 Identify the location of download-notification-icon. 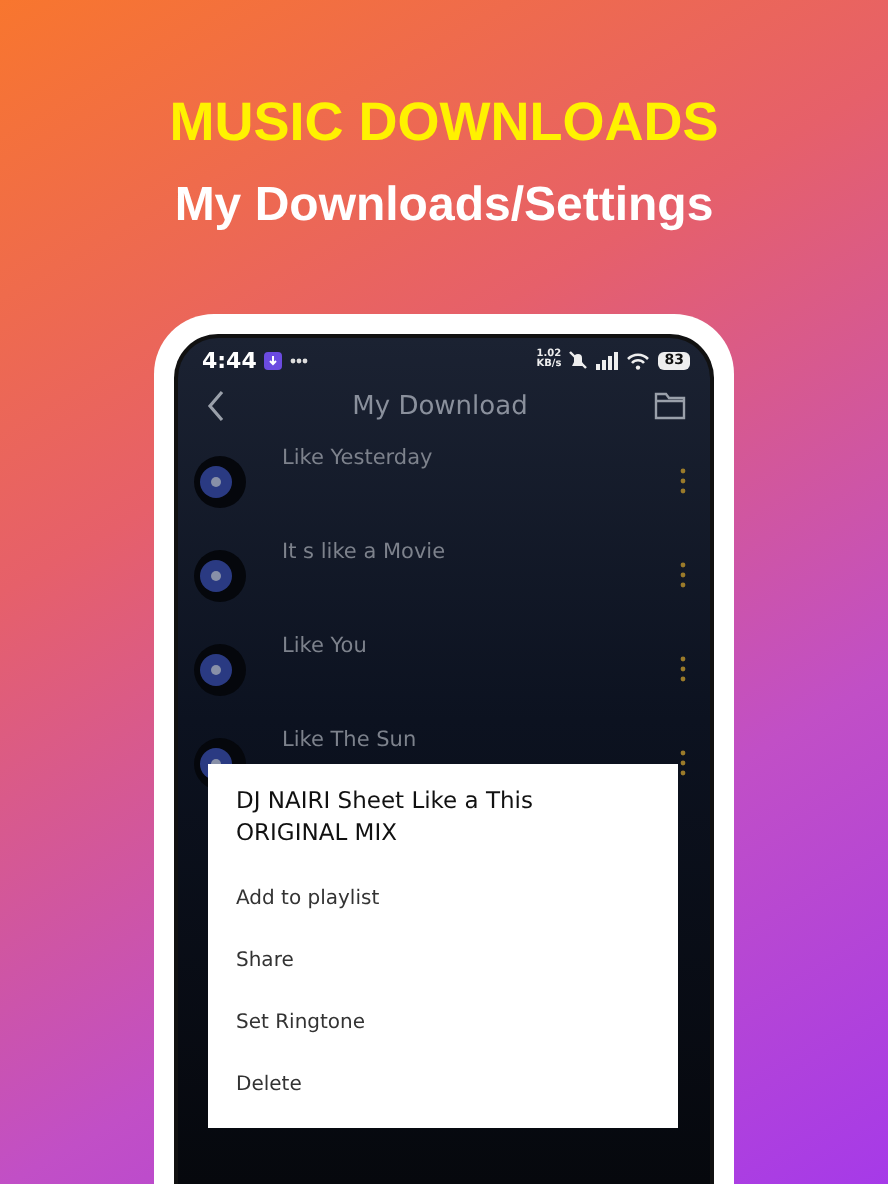
(273, 360).